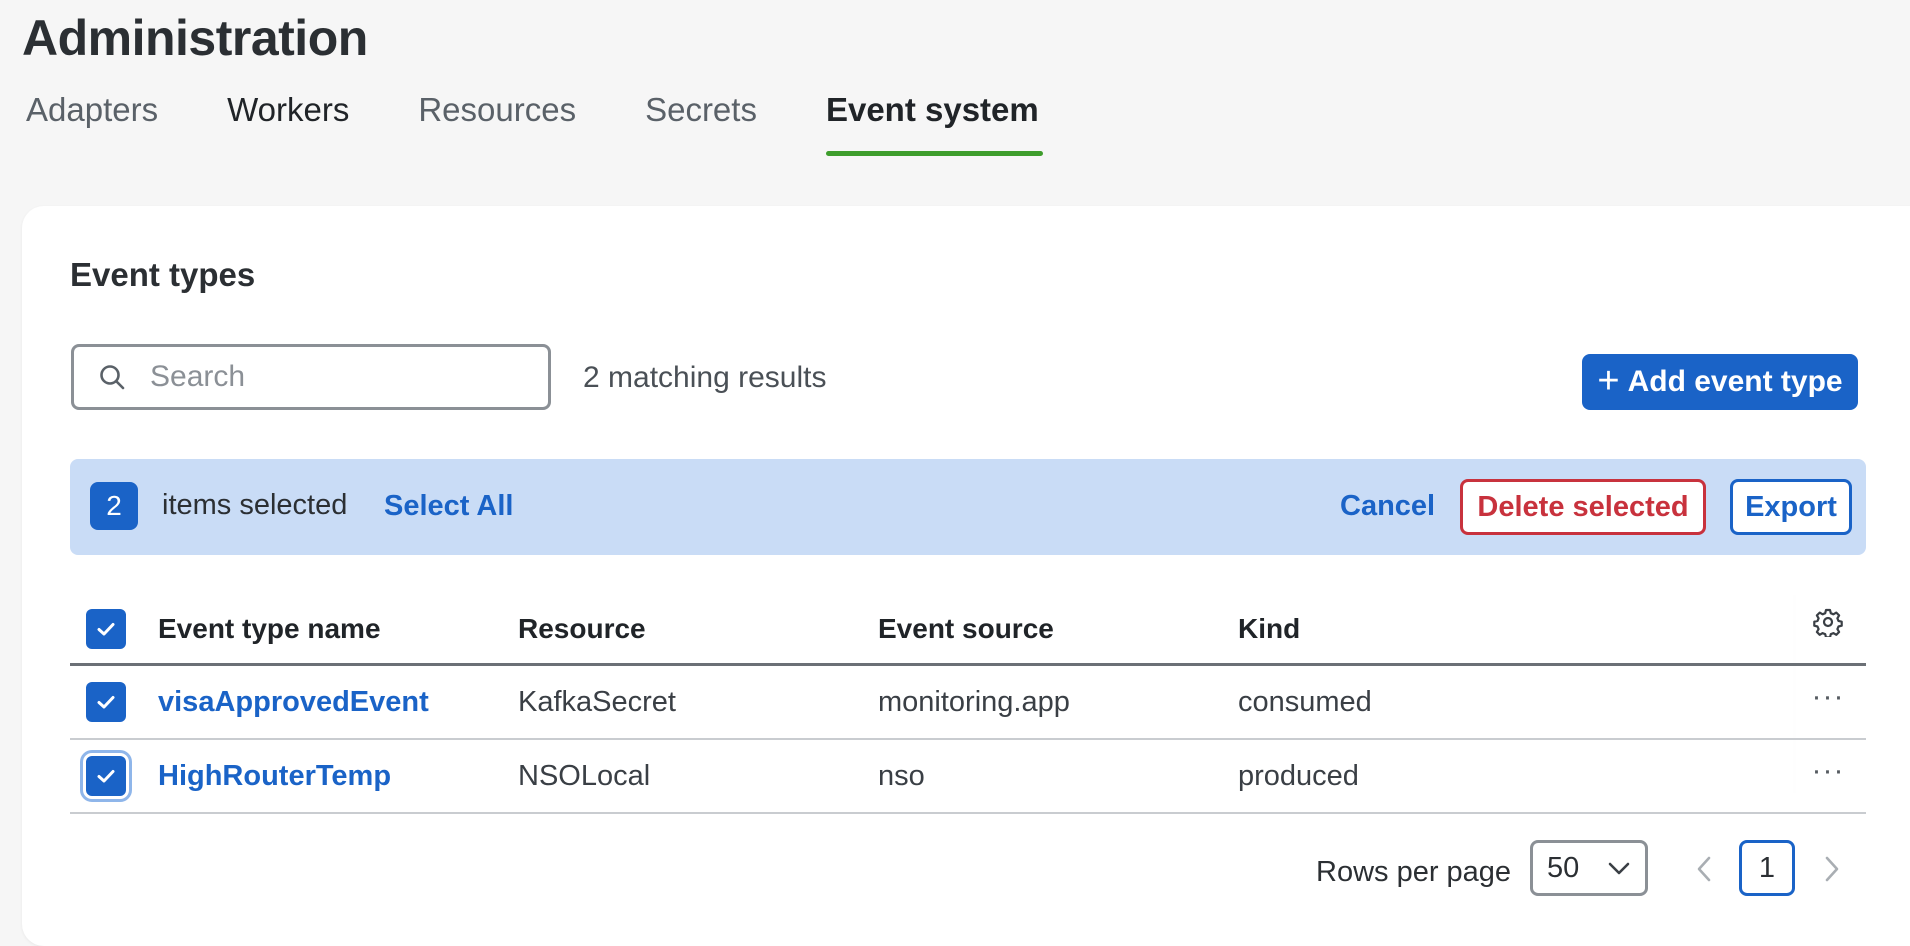 The height and width of the screenshot is (946, 1910). Describe the element at coordinates (968, 777) in the screenshot. I see `table-row: HighRouterTemp NSOLocal nso produced ···` at that location.